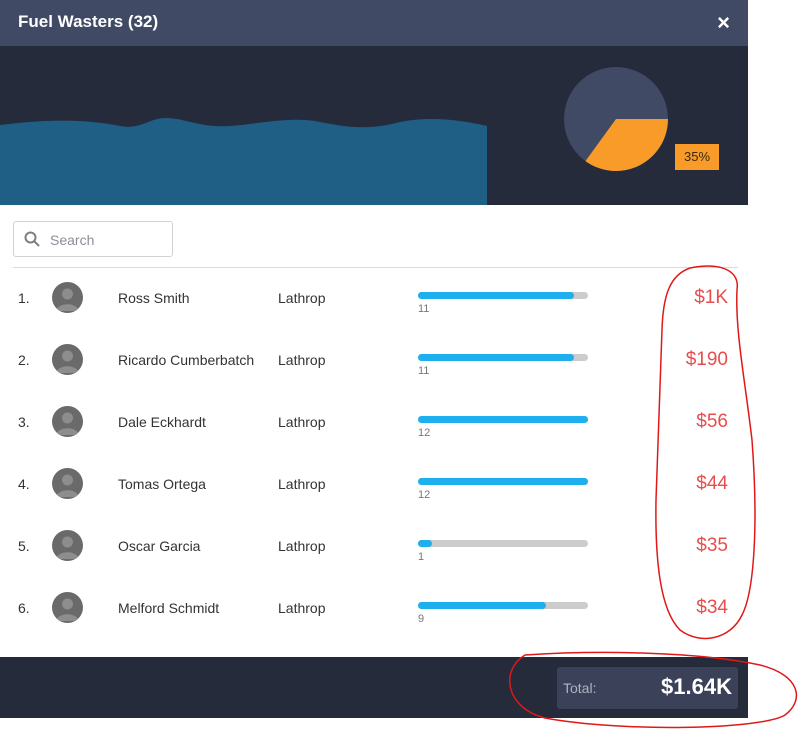 This screenshot has height=731, width=803. What do you see at coordinates (374, 687) in the screenshot?
I see `modal-footer: Total: $1.64K` at bounding box center [374, 687].